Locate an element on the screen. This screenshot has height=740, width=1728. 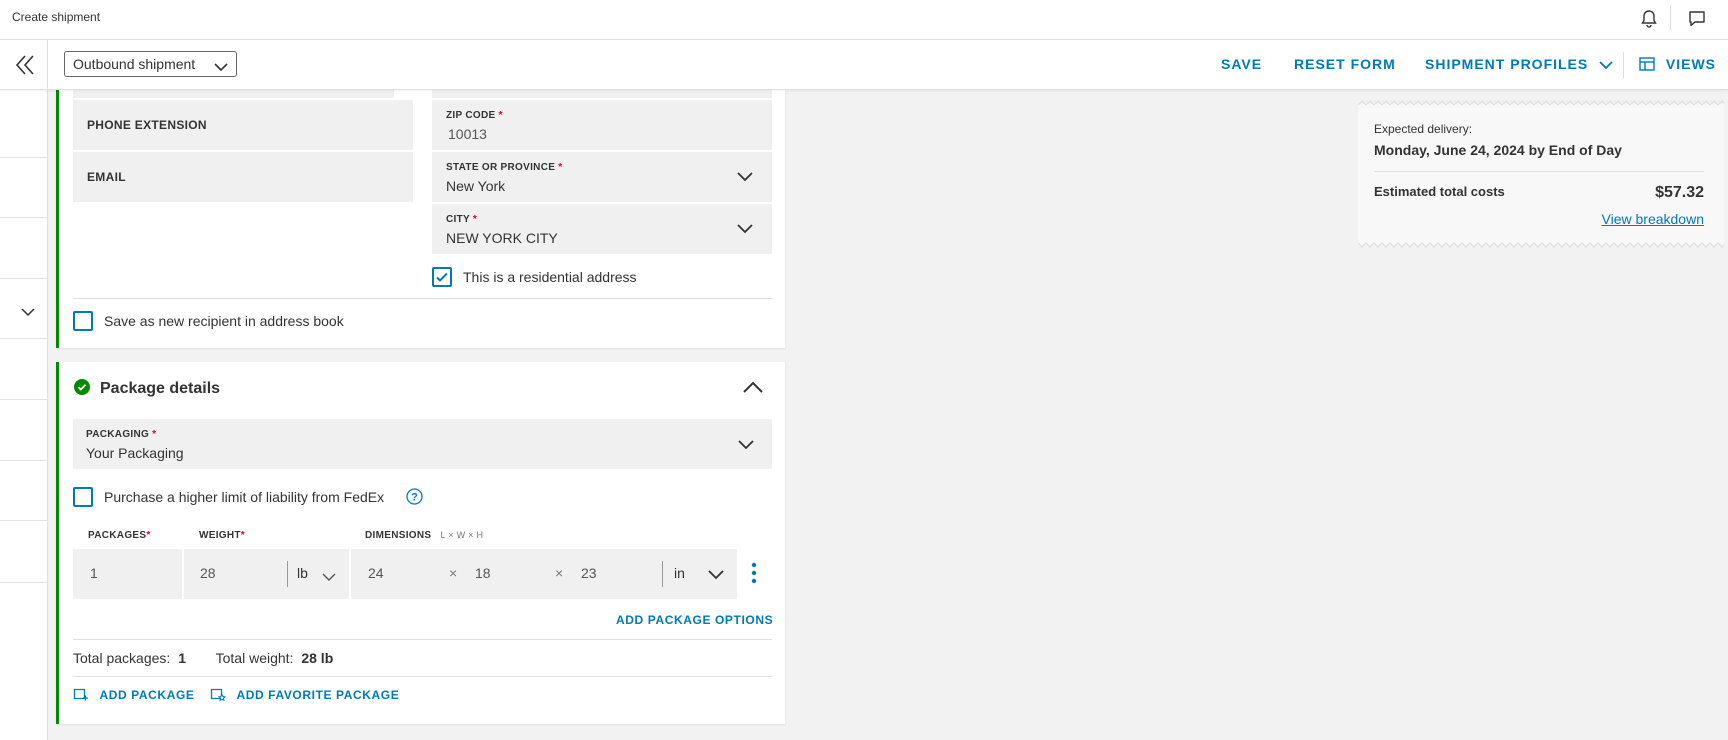
packages-value: 1 is located at coordinates (94, 573).